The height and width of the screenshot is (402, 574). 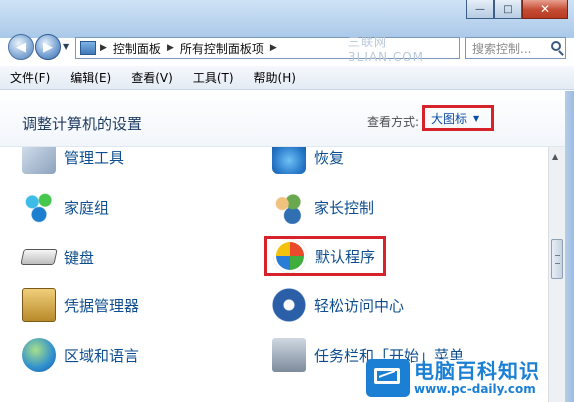 I want to click on close-button: ✕, so click(x=545, y=9).